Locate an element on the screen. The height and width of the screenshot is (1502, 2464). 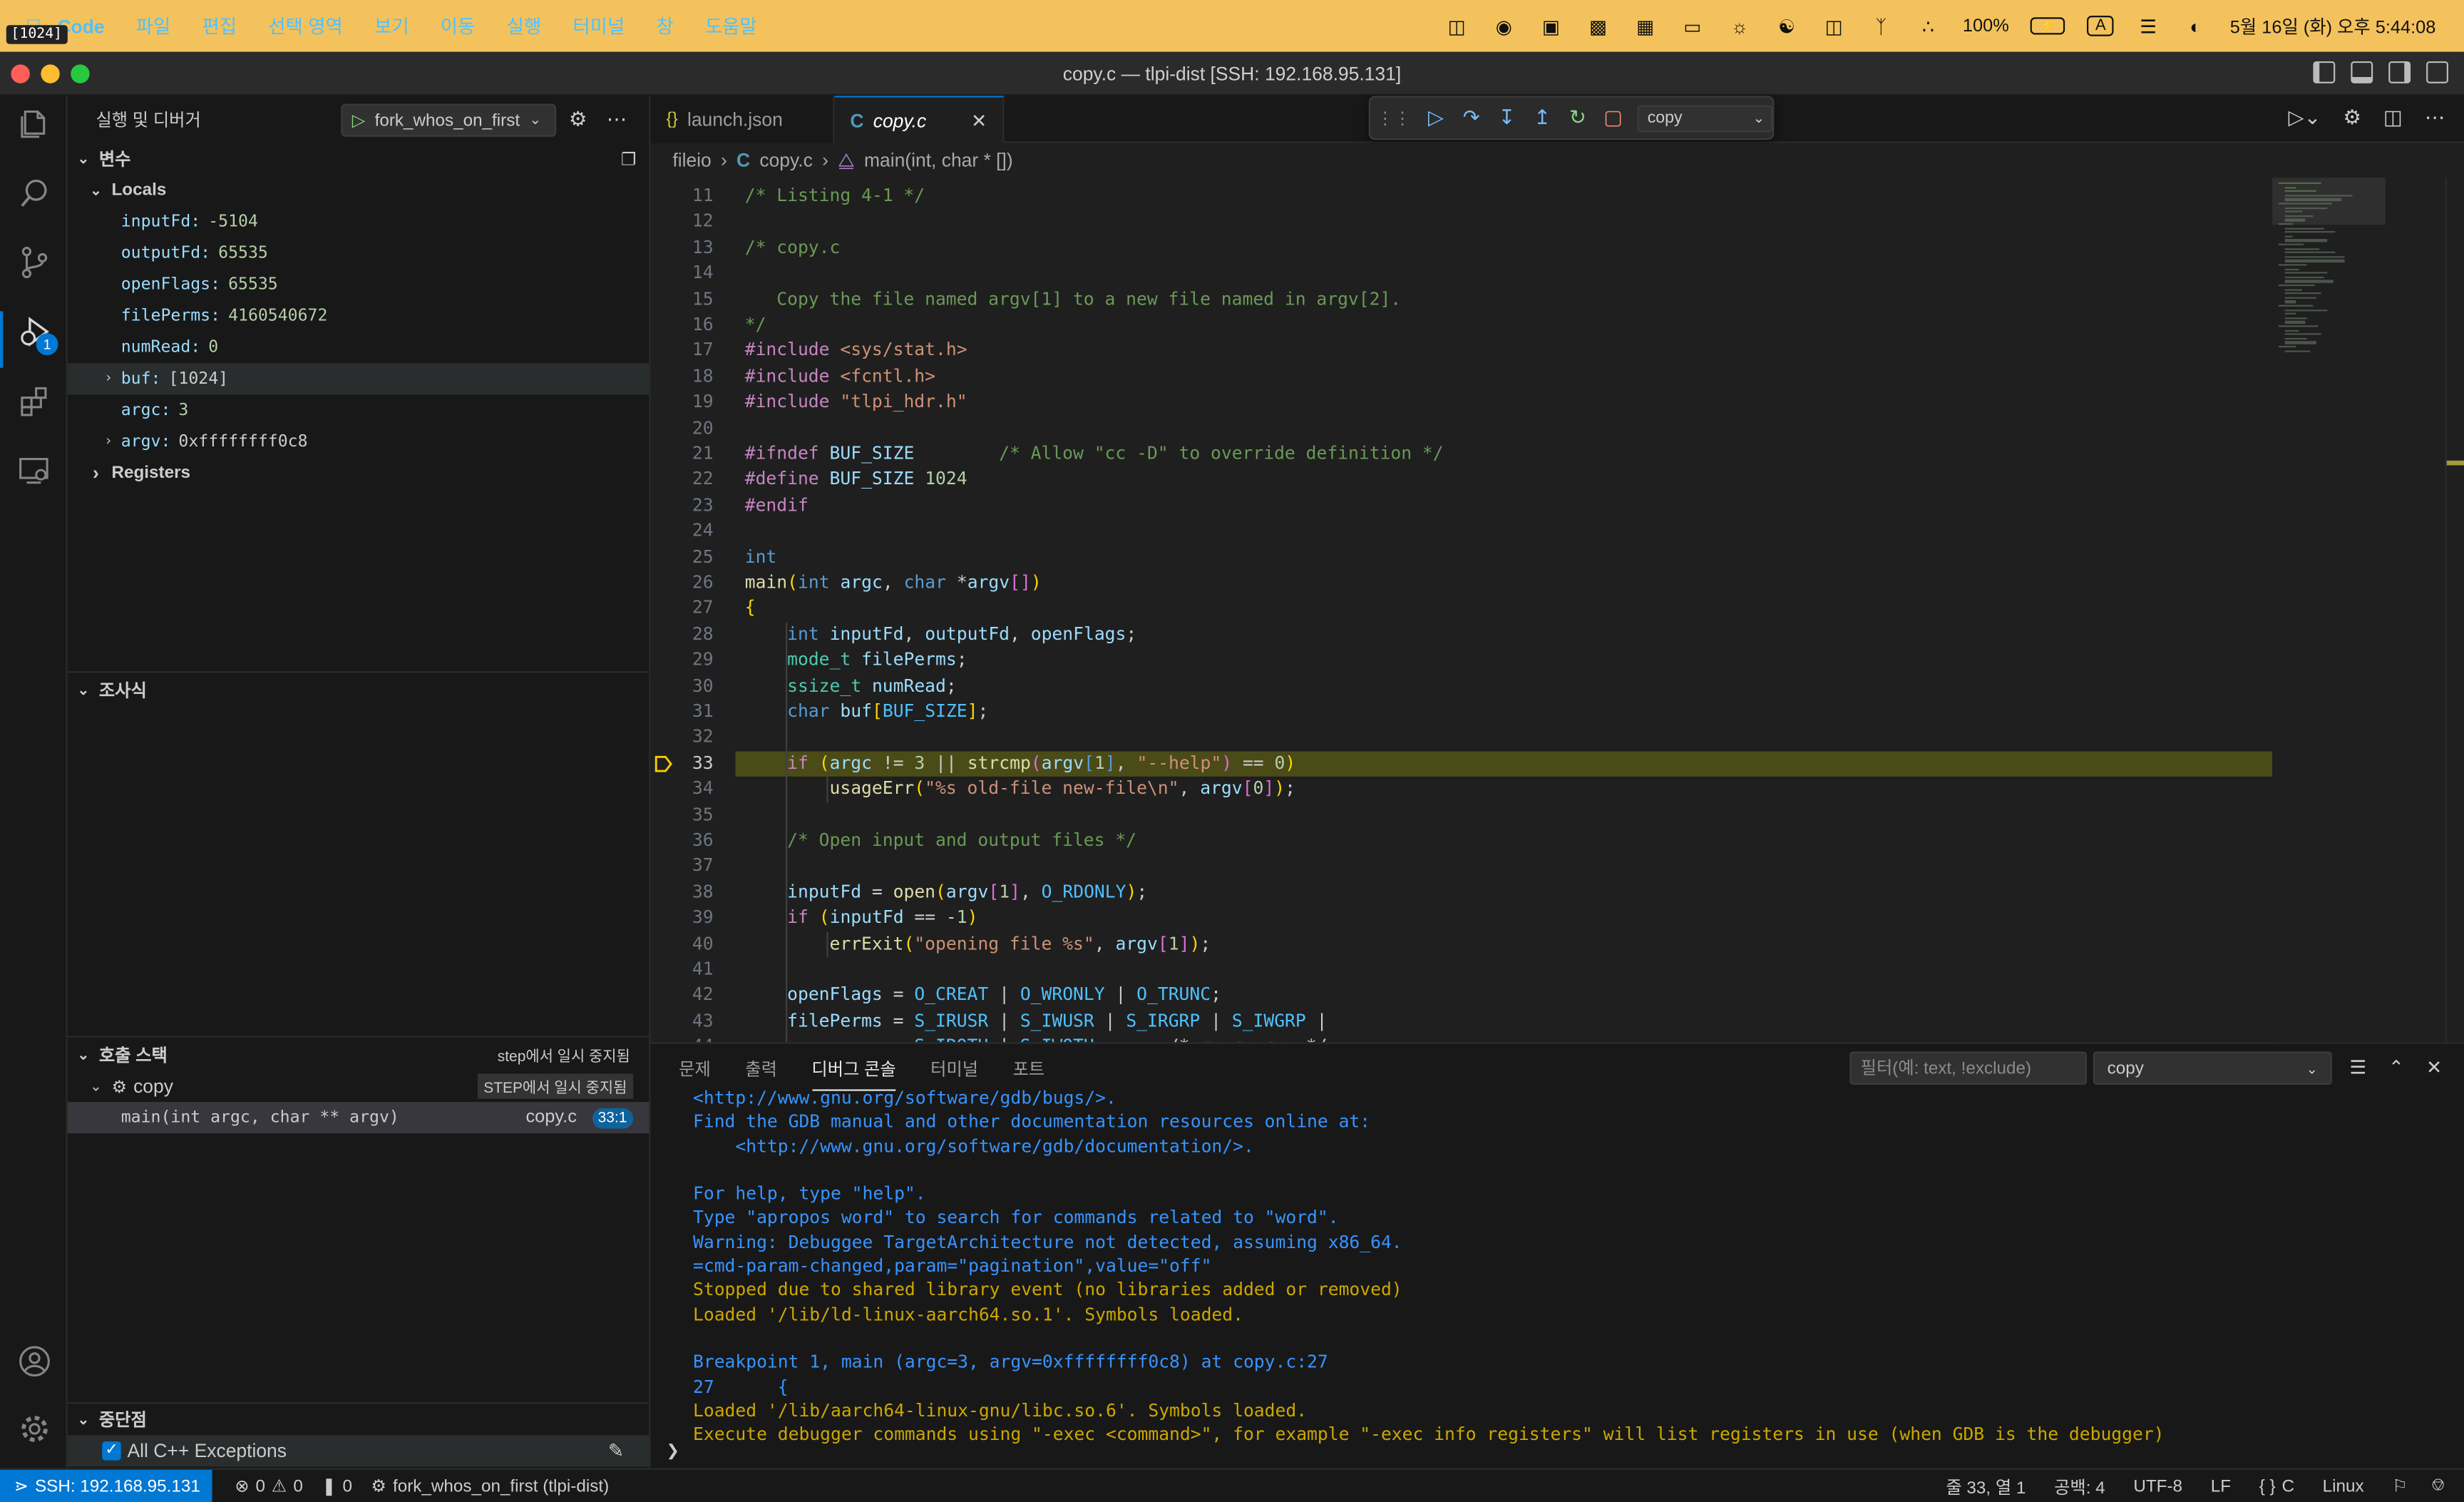
maximize-panel-icon: ⌃ is located at coordinates (2396, 1067).